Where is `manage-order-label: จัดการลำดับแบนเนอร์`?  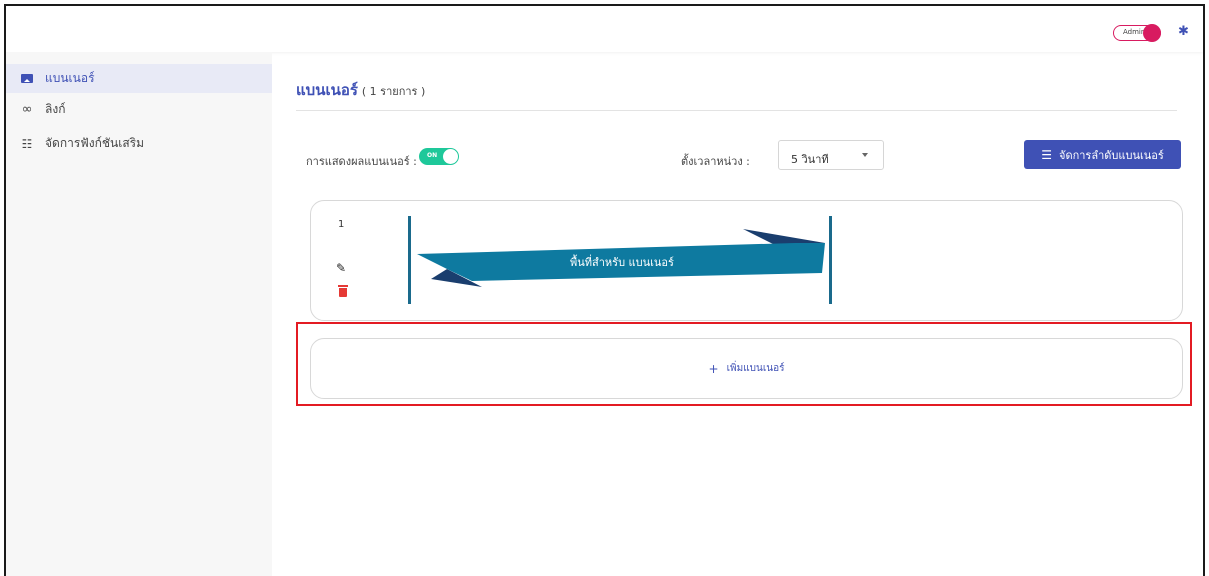 manage-order-label: จัดการลำดับแบนเนอร์ is located at coordinates (1111, 155).